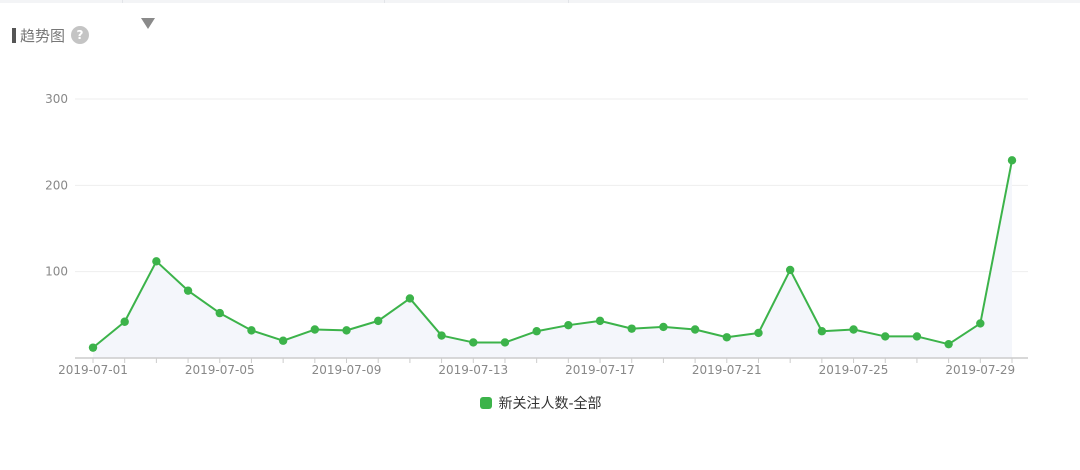  I want to click on x-tick-label: 2019-07-05, so click(220, 370).